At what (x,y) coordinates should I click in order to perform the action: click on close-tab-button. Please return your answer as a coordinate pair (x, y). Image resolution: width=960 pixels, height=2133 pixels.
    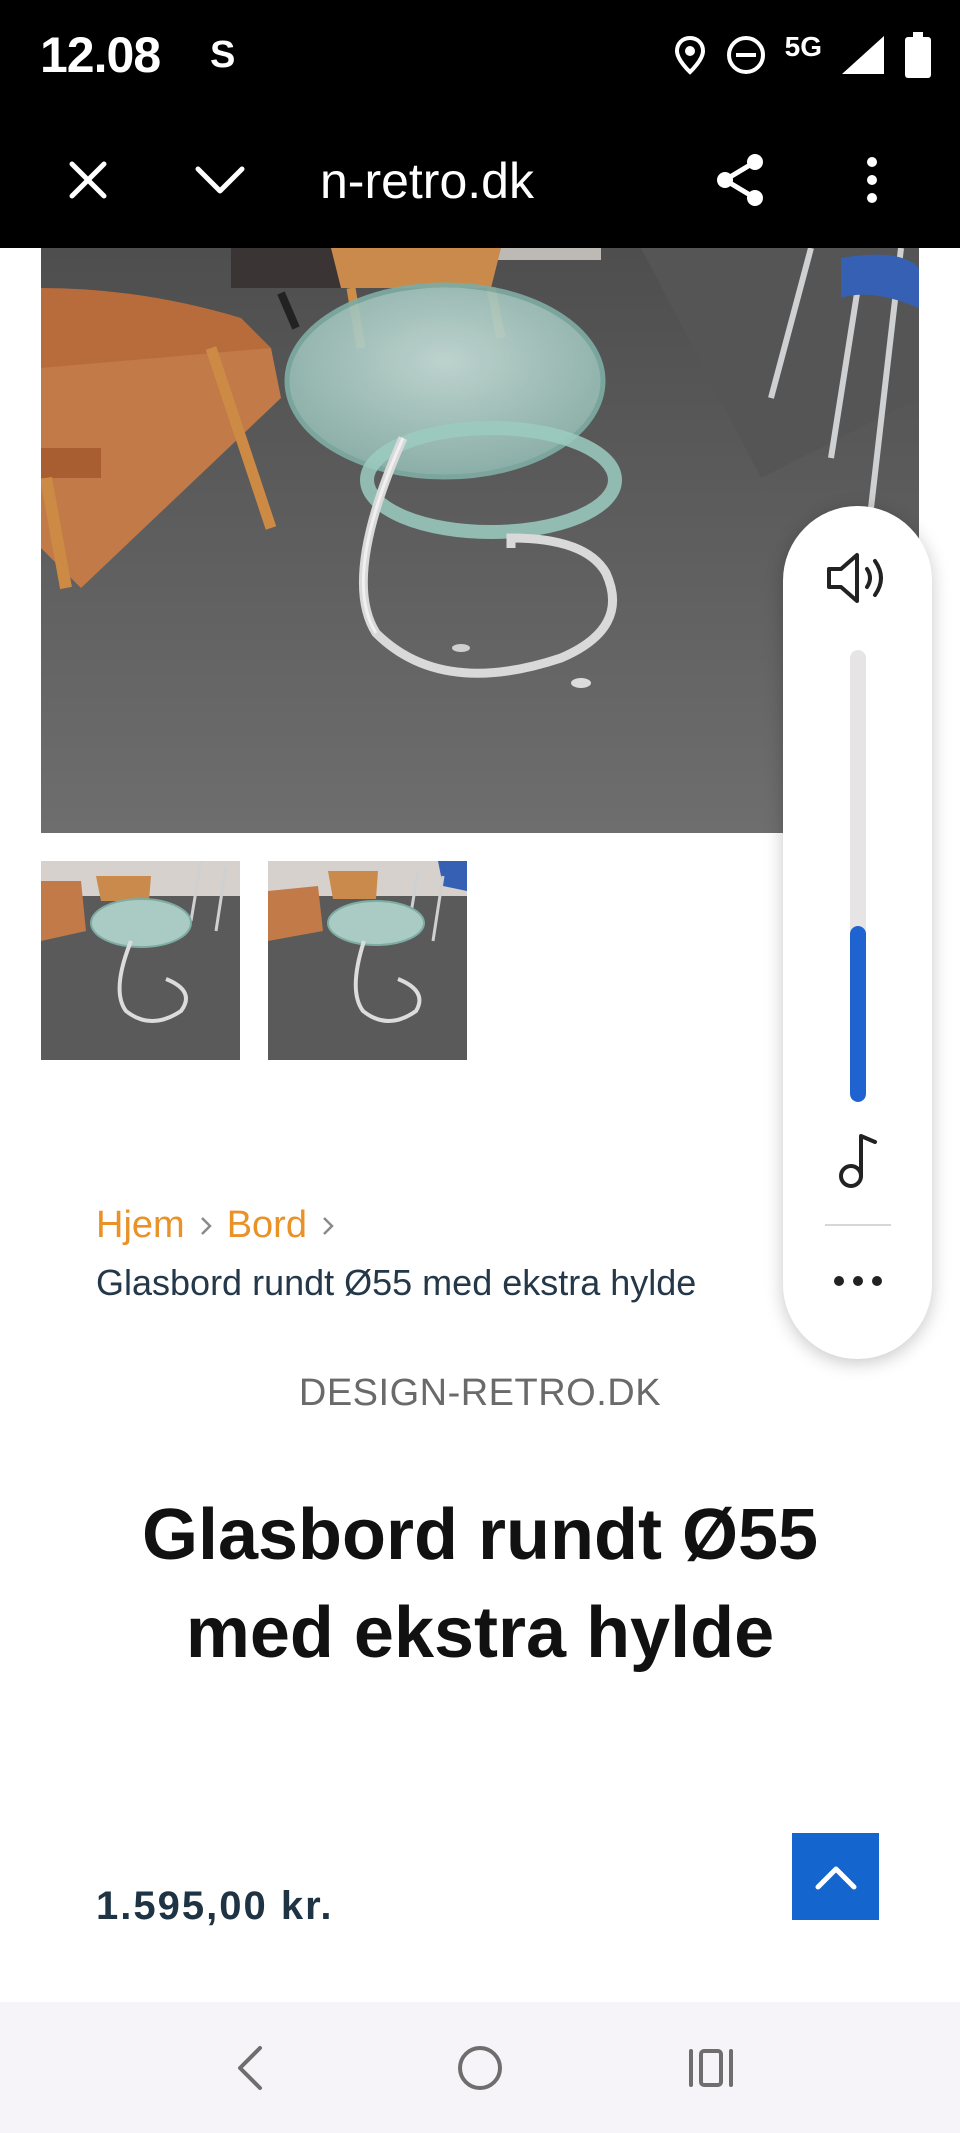
    Looking at the image, I should click on (88, 180).